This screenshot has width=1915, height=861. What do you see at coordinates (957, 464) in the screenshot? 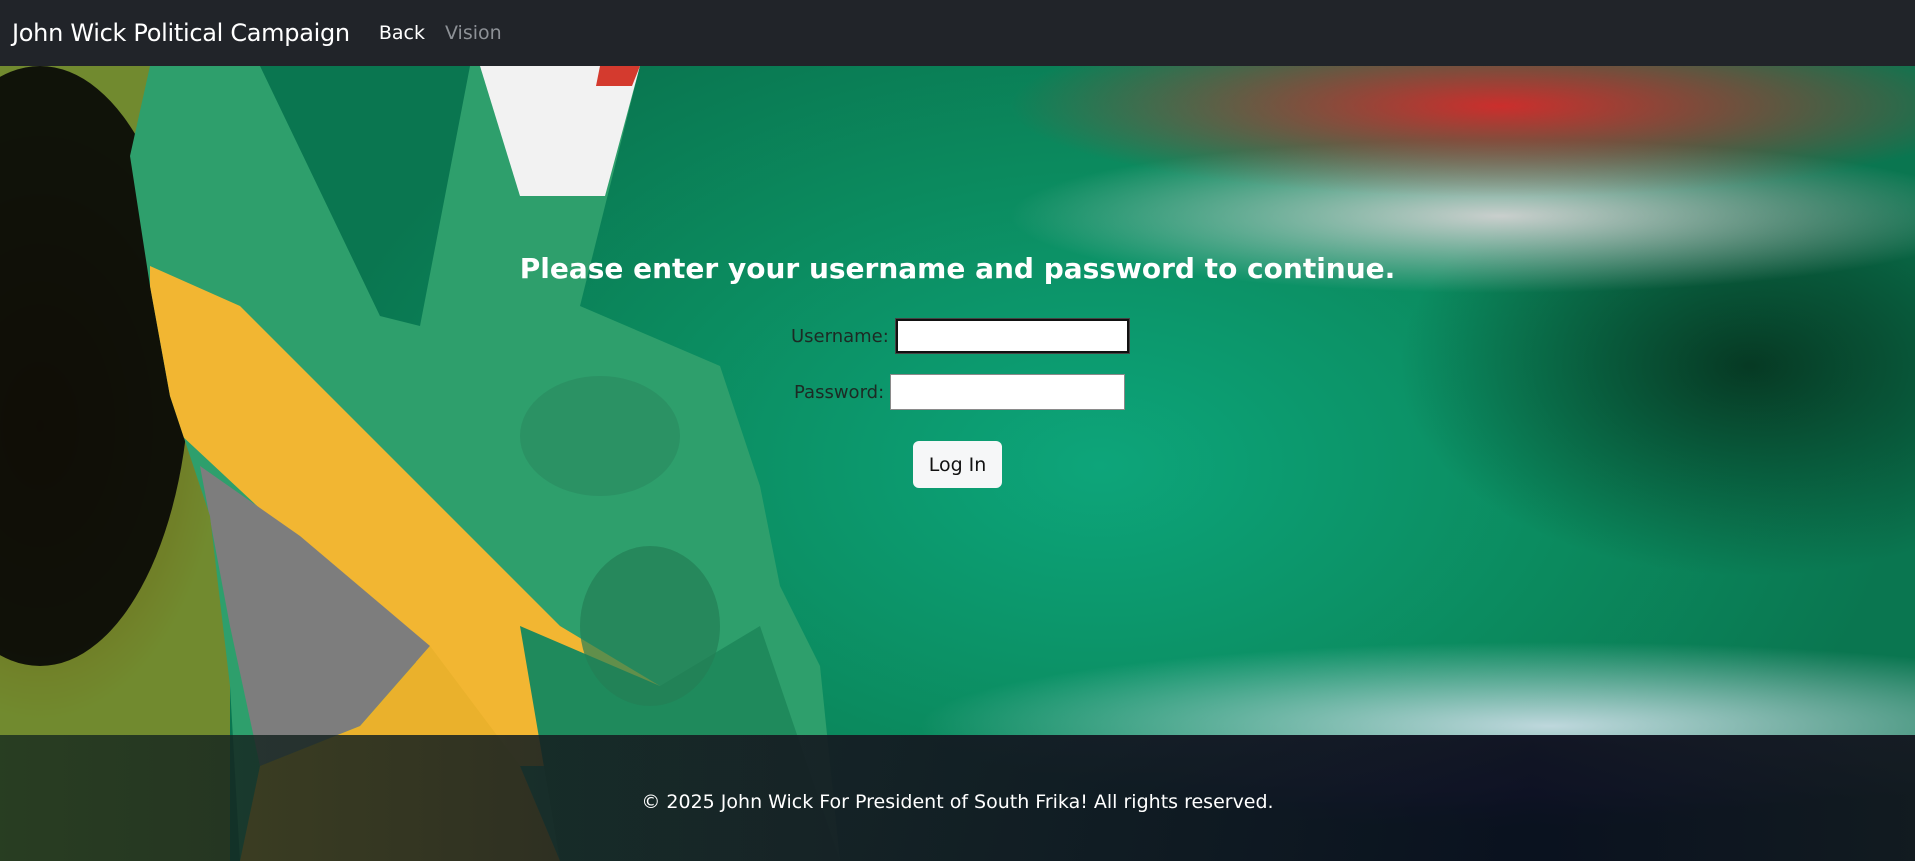
I see `log-in-button: Log In` at bounding box center [957, 464].